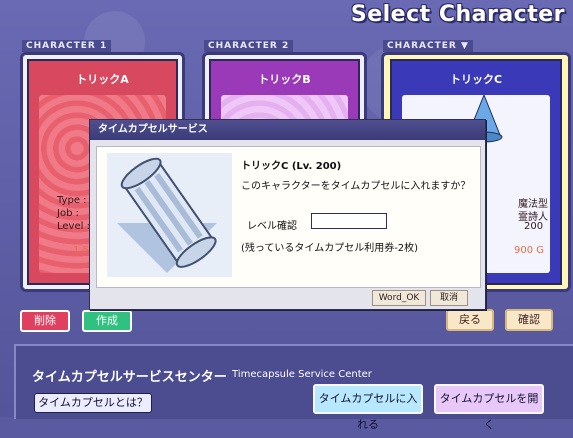  What do you see at coordinates (534, 226) in the screenshot?
I see `card-level-value: 200` at bounding box center [534, 226].